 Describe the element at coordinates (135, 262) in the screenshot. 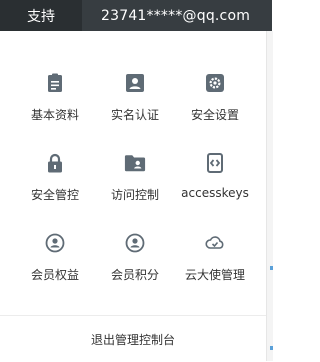

I see `menu-item-member-points: 会员积分` at that location.